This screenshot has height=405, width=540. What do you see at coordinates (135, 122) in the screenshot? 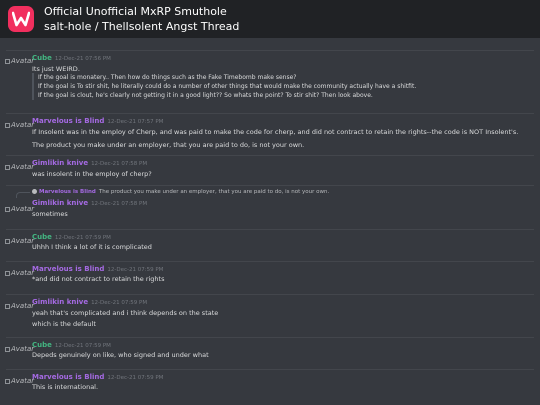
I see `timestamp: 12-Dec-21 07:57 PM` at bounding box center [135, 122].